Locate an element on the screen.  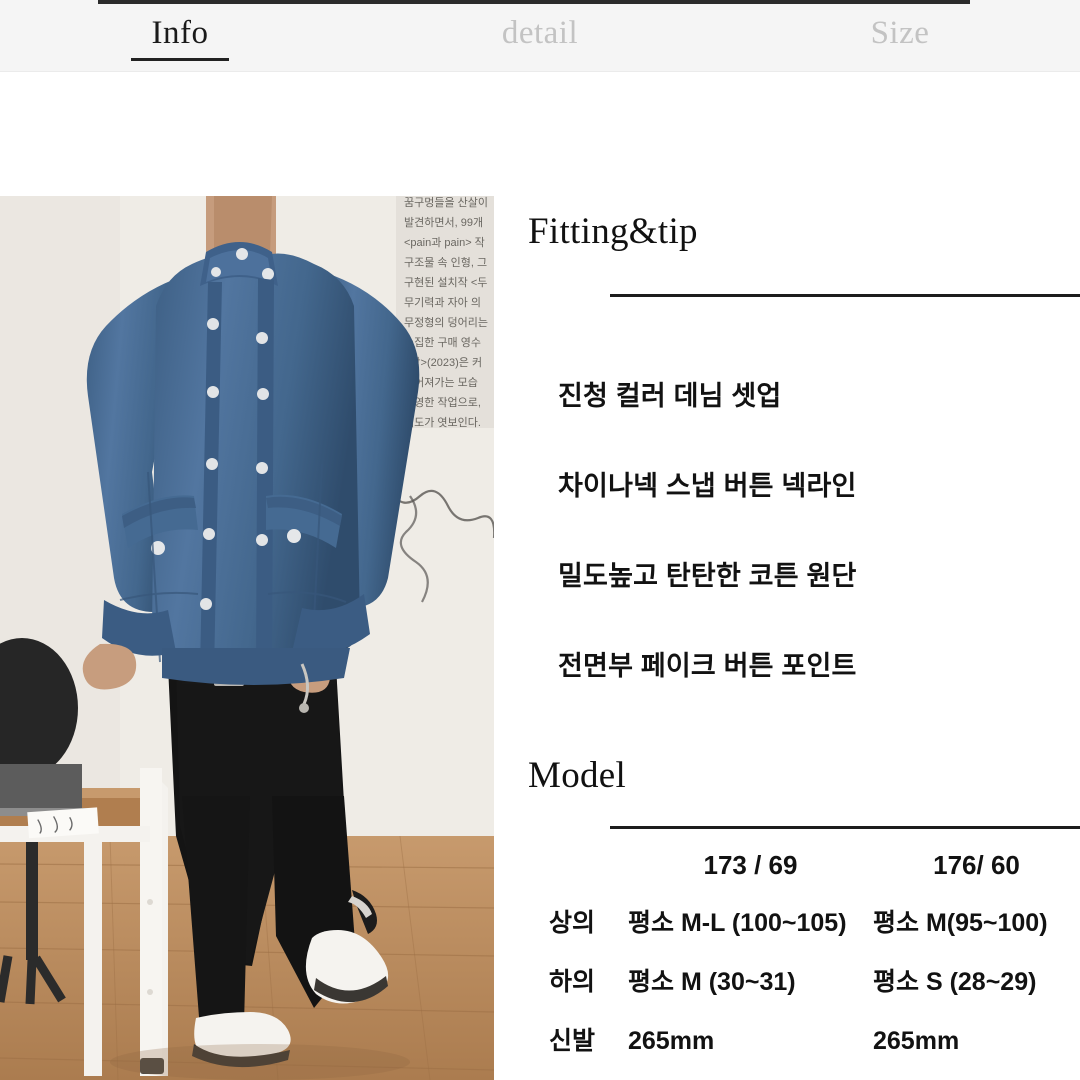
tab-size-label: Size is located at coordinates (900, 32).